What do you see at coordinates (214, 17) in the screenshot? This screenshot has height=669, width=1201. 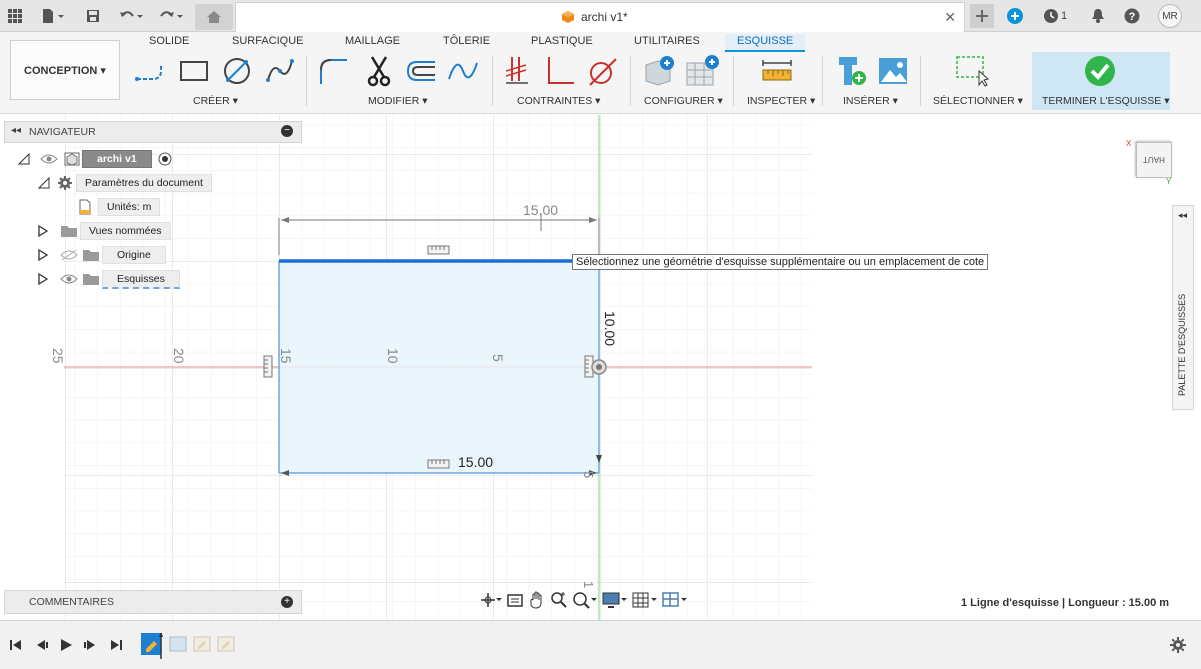 I see `home-button` at bounding box center [214, 17].